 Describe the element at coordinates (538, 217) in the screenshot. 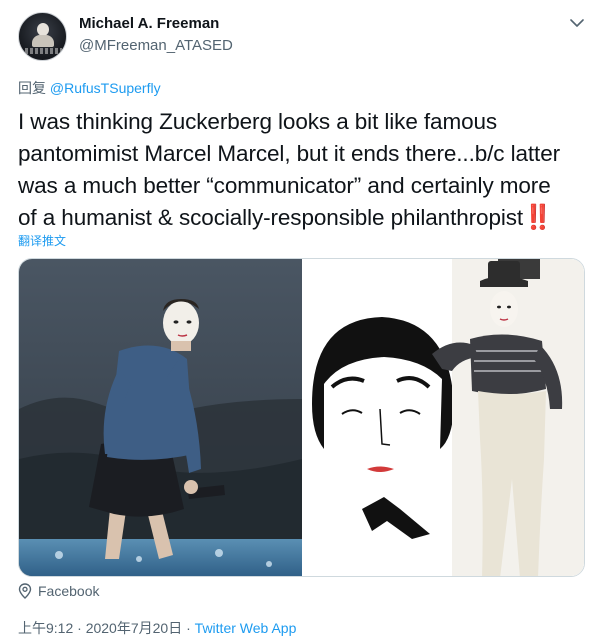

I see `double-exclamation-emoji: ‼️` at that location.